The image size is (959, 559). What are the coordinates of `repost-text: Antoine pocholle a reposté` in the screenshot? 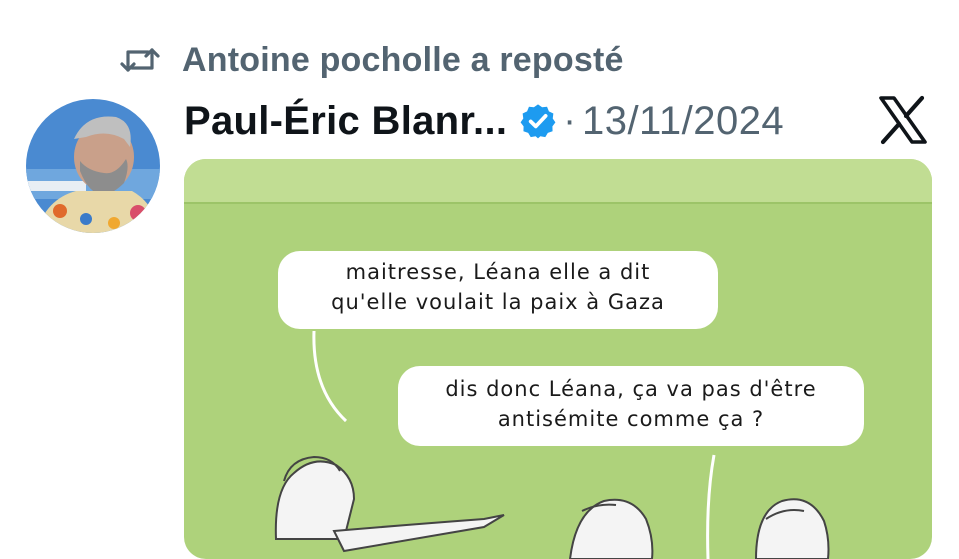 It's located at (403, 60).